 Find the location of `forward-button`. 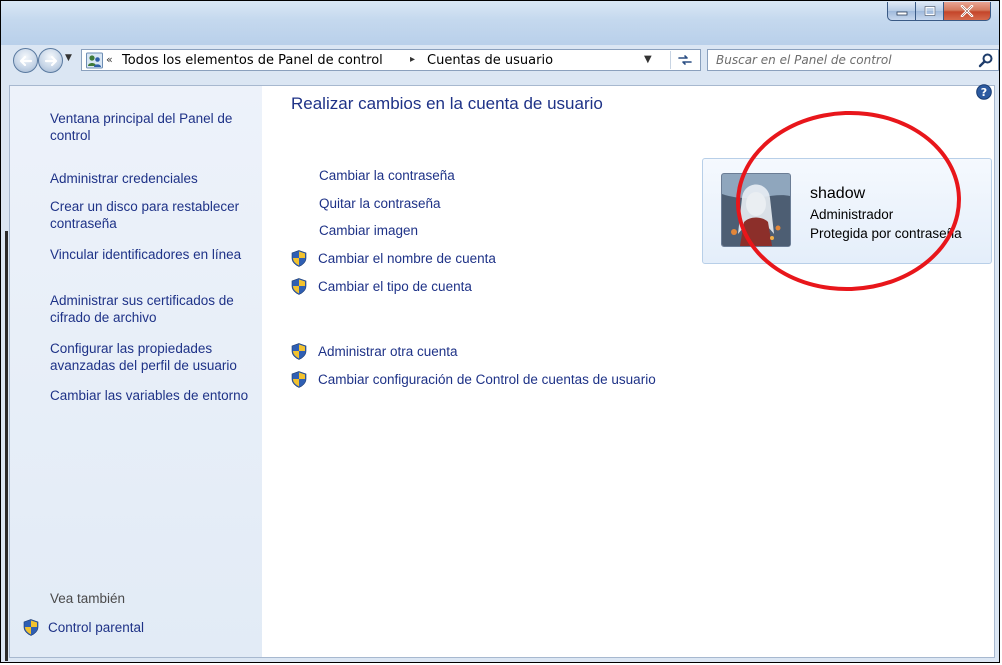

forward-button is located at coordinates (50, 60).